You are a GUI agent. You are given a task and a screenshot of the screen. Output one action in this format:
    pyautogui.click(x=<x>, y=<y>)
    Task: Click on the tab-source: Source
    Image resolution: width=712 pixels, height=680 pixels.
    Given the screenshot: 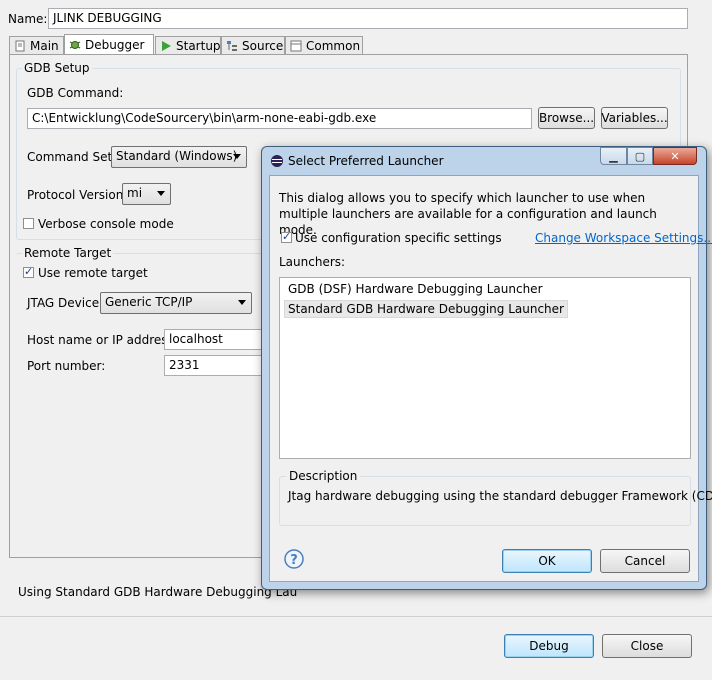 What is the action you would take?
    pyautogui.click(x=253, y=45)
    